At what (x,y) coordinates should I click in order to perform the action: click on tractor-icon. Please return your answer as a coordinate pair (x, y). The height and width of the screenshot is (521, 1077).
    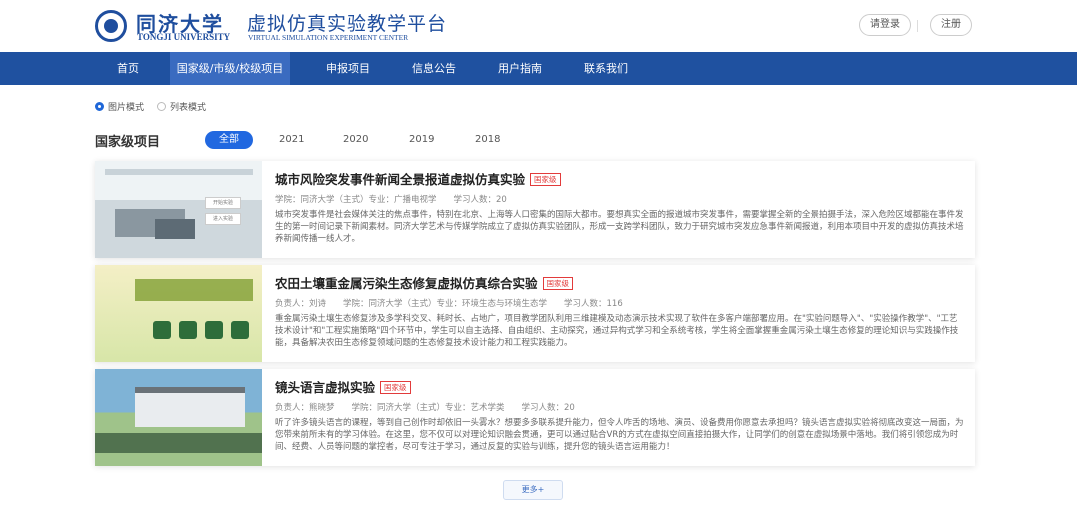
    Looking at the image, I should click on (240, 330).